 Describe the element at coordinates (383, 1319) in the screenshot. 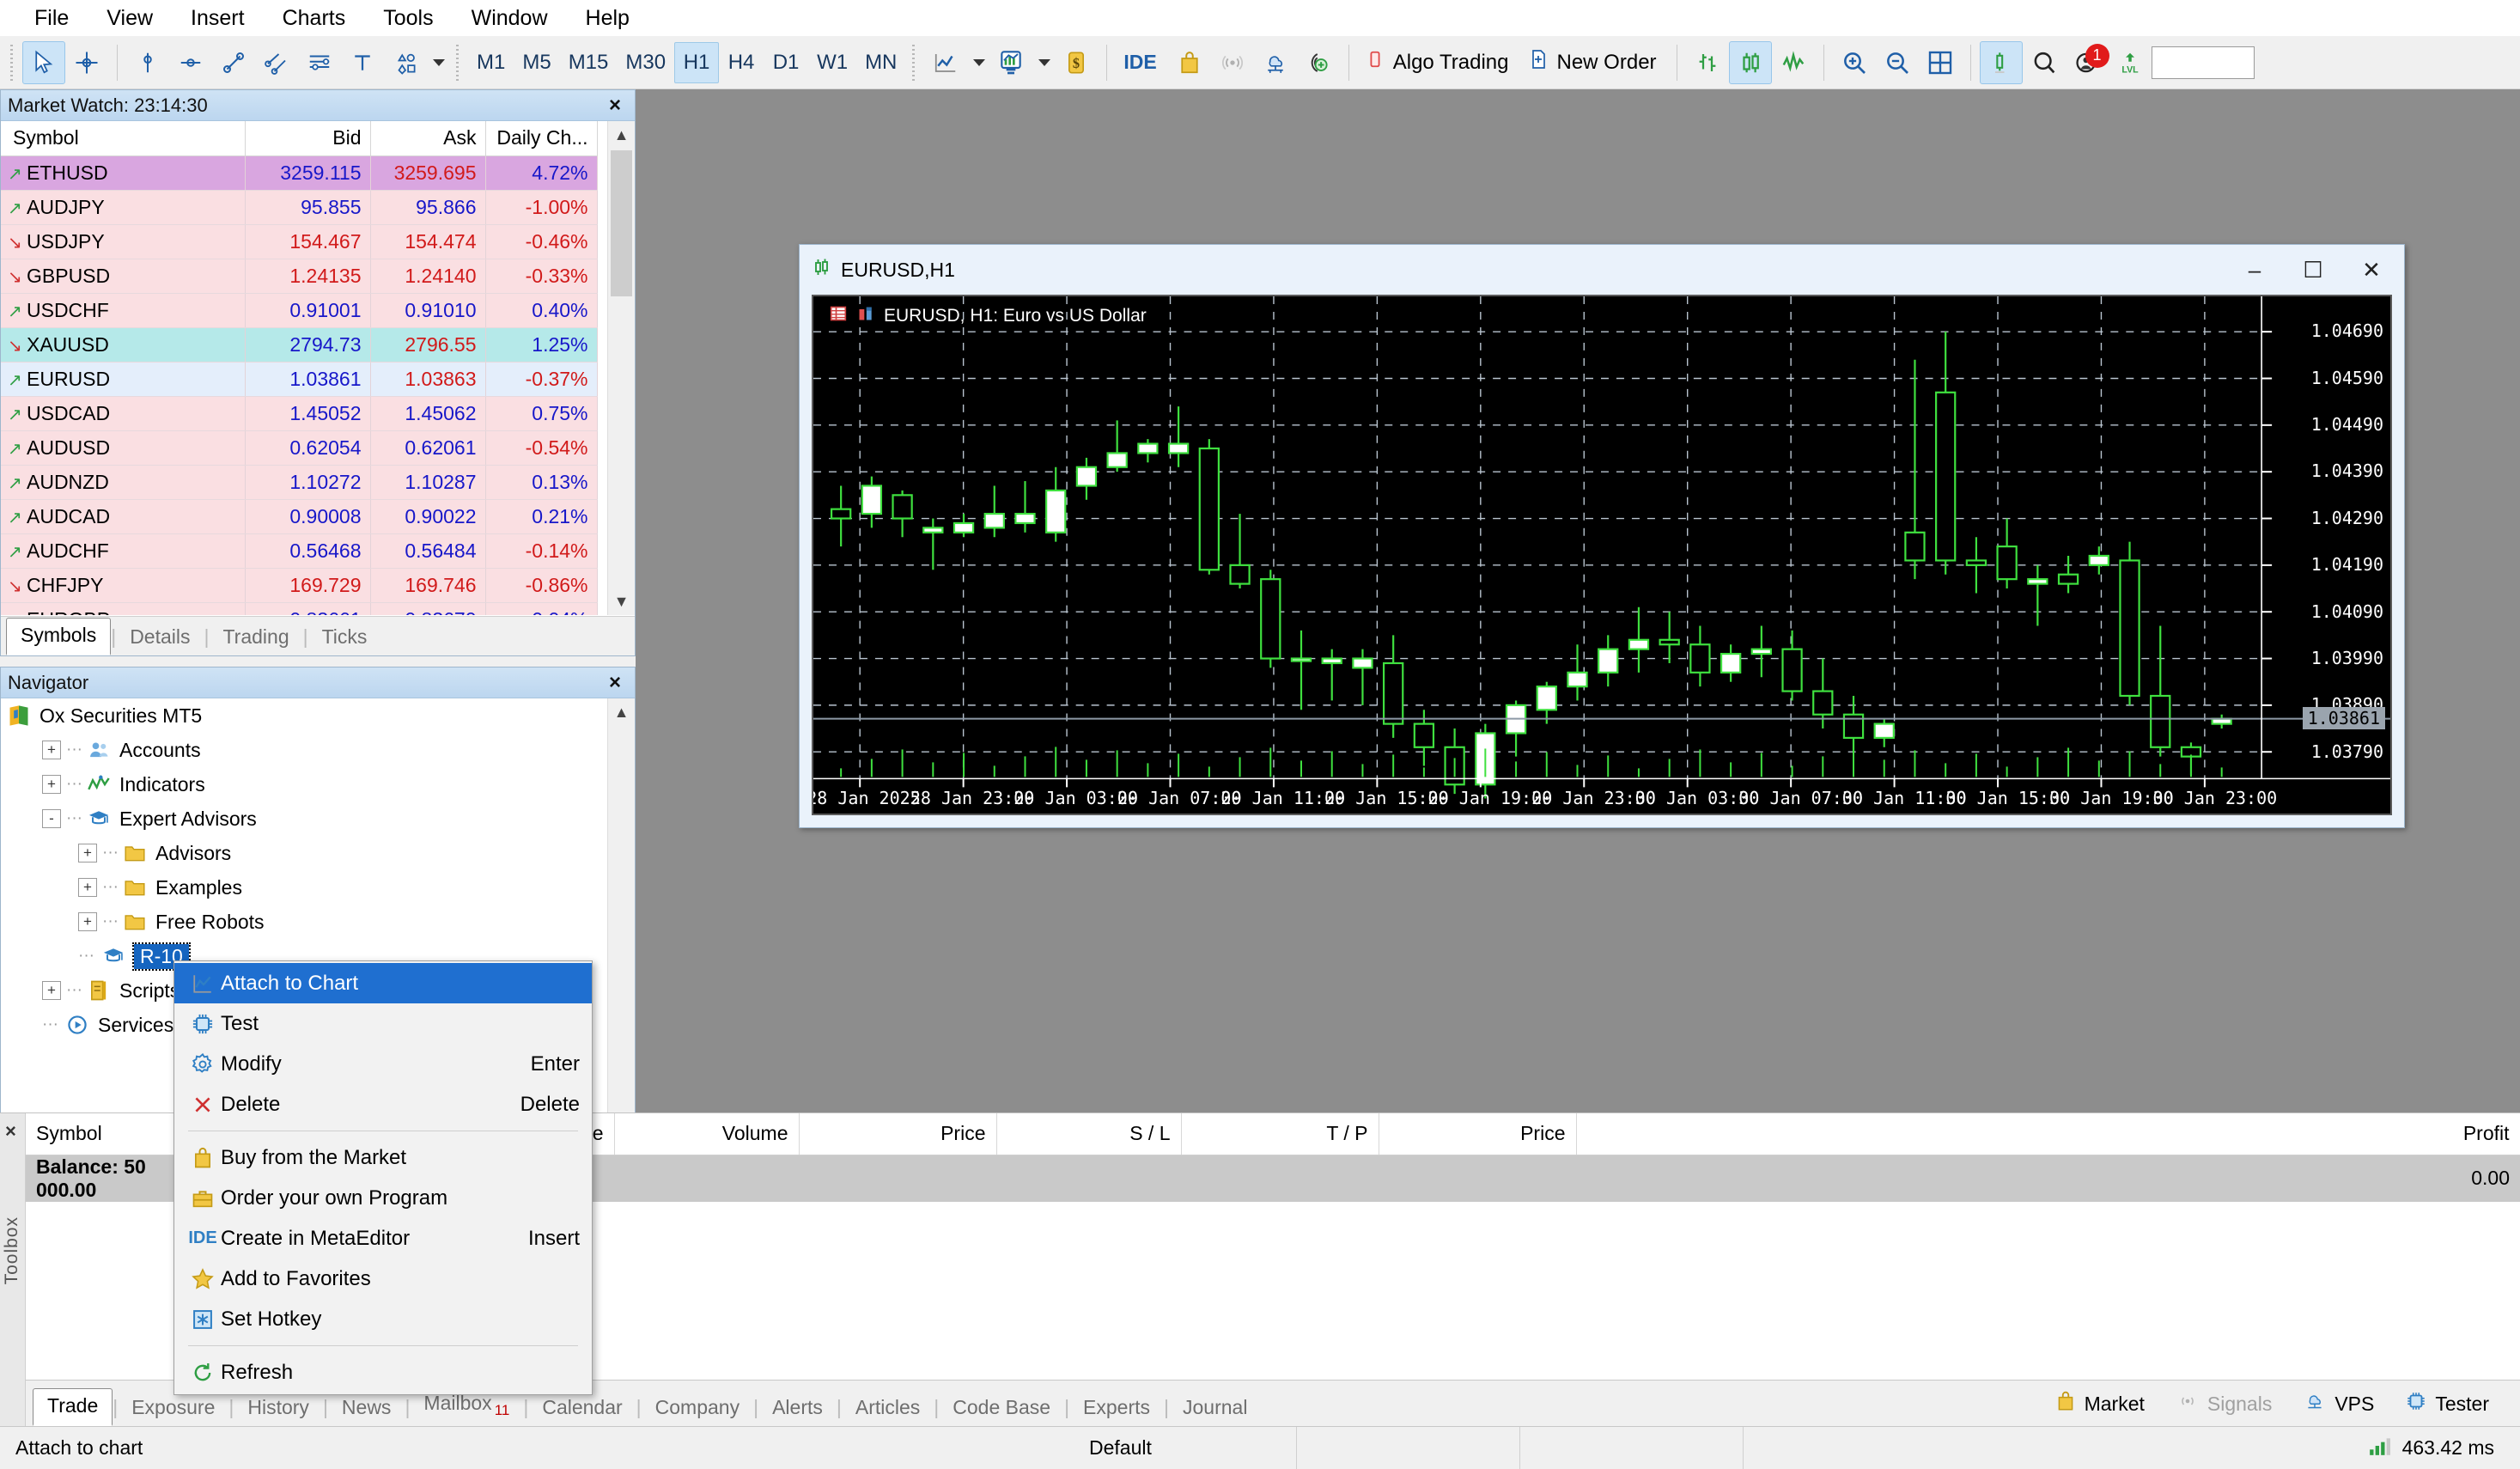

I see `context-menu-item-set-hotkey: Set Hotkey` at that location.